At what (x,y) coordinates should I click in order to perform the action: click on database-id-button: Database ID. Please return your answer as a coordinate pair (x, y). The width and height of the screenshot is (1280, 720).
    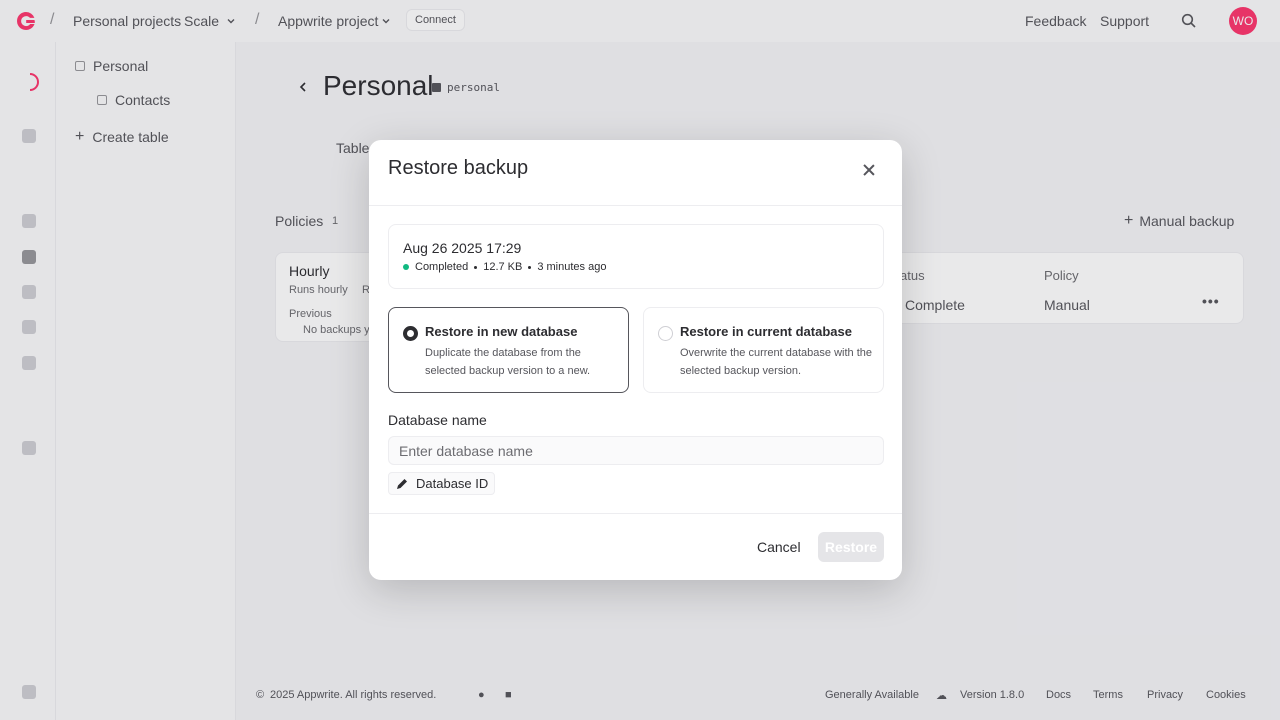
    Looking at the image, I should click on (442, 483).